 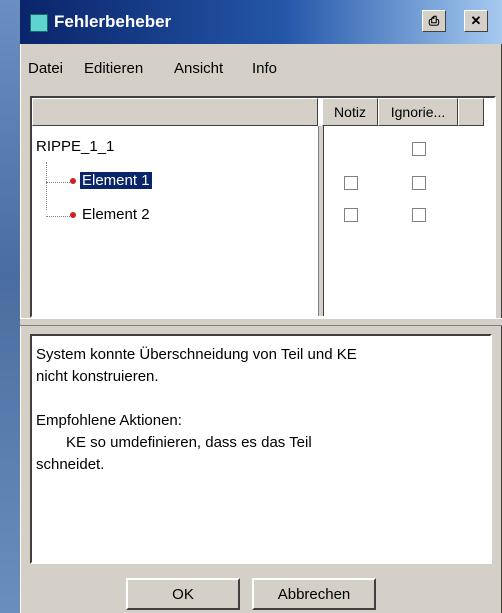 I want to click on menu-datei: Datei, so click(x=45, y=68).